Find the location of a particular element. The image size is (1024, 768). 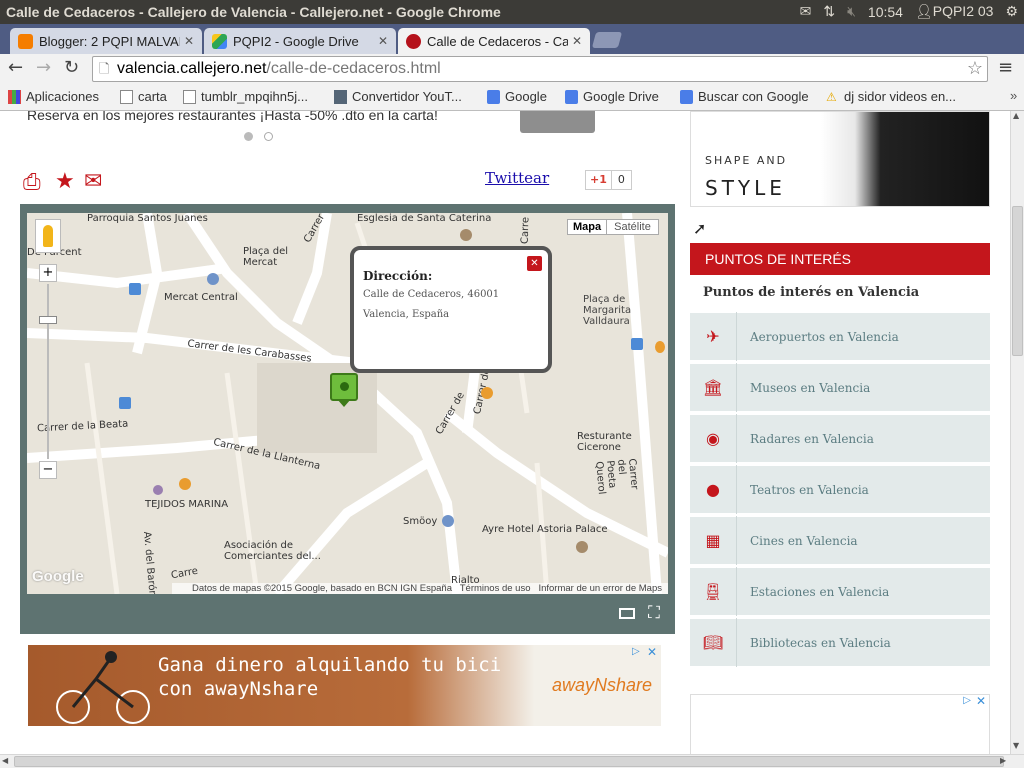

promo-next-button is located at coordinates (557, 122).